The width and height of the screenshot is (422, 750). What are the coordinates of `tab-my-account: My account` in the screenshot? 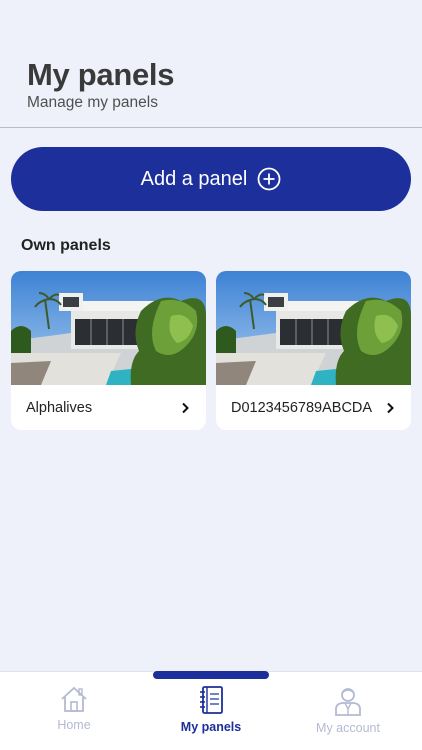 It's located at (348, 710).